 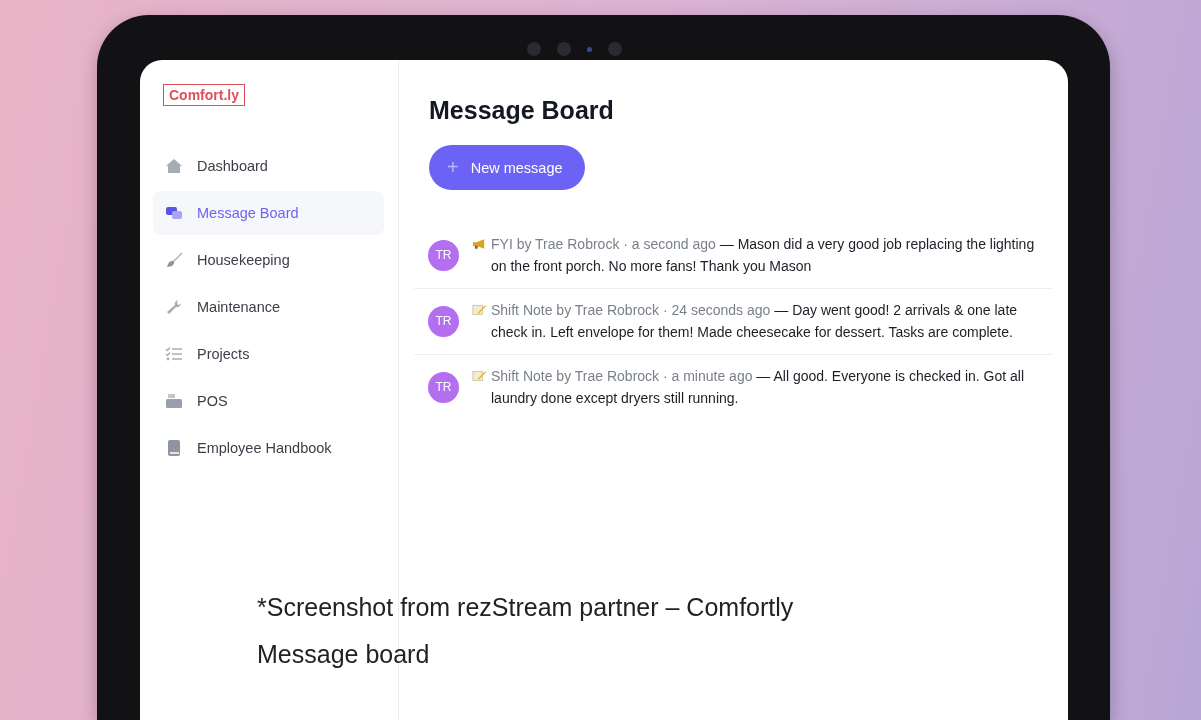 What do you see at coordinates (589, 49) in the screenshot?
I see `sensor-icon` at bounding box center [589, 49].